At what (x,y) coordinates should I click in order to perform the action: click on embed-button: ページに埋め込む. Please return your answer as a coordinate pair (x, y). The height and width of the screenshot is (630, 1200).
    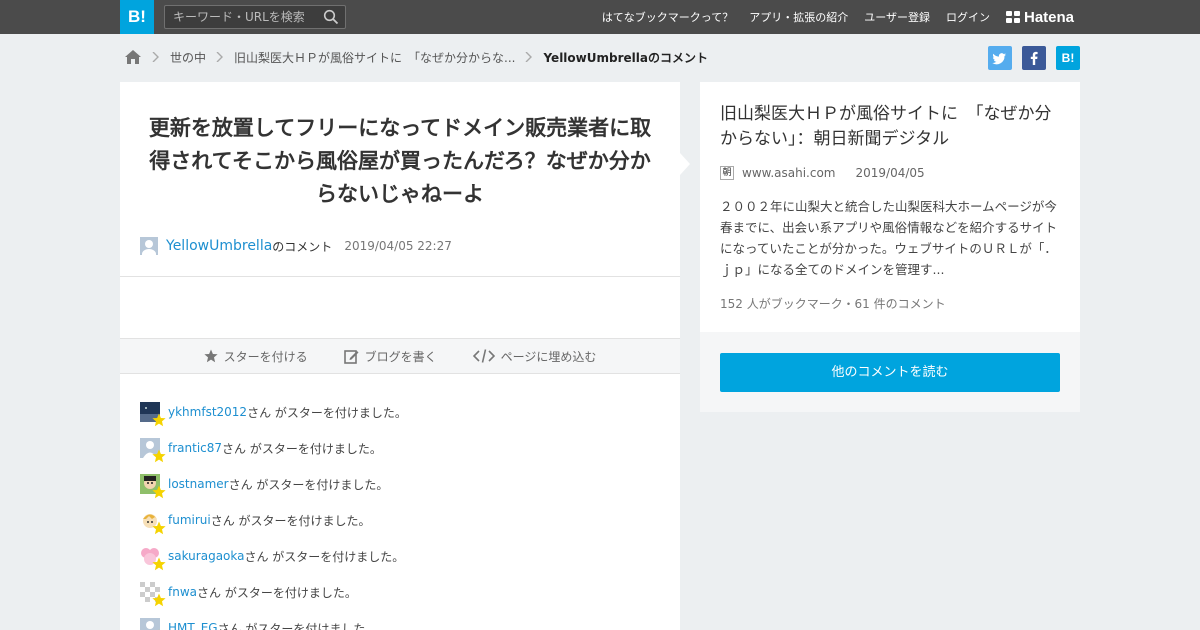
    Looking at the image, I should click on (534, 356).